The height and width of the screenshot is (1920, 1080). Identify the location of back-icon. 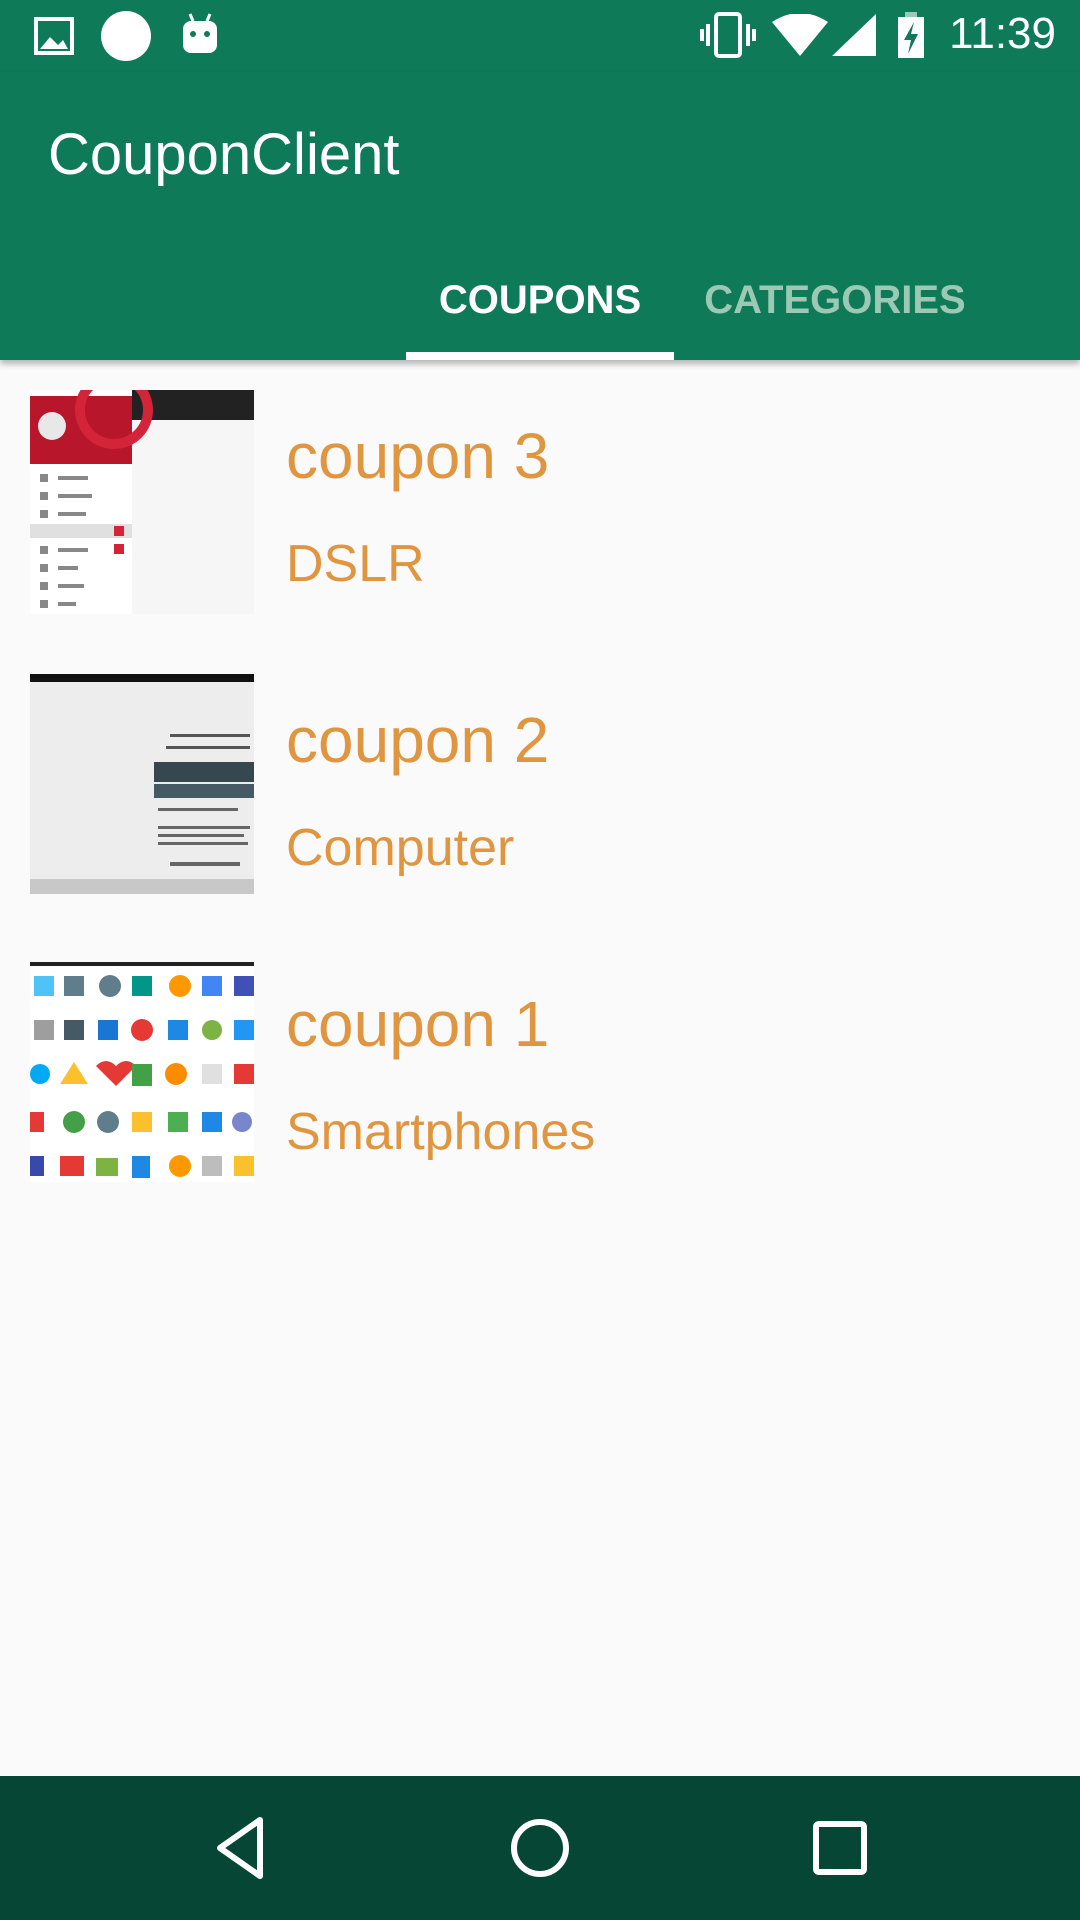
(240, 1848).